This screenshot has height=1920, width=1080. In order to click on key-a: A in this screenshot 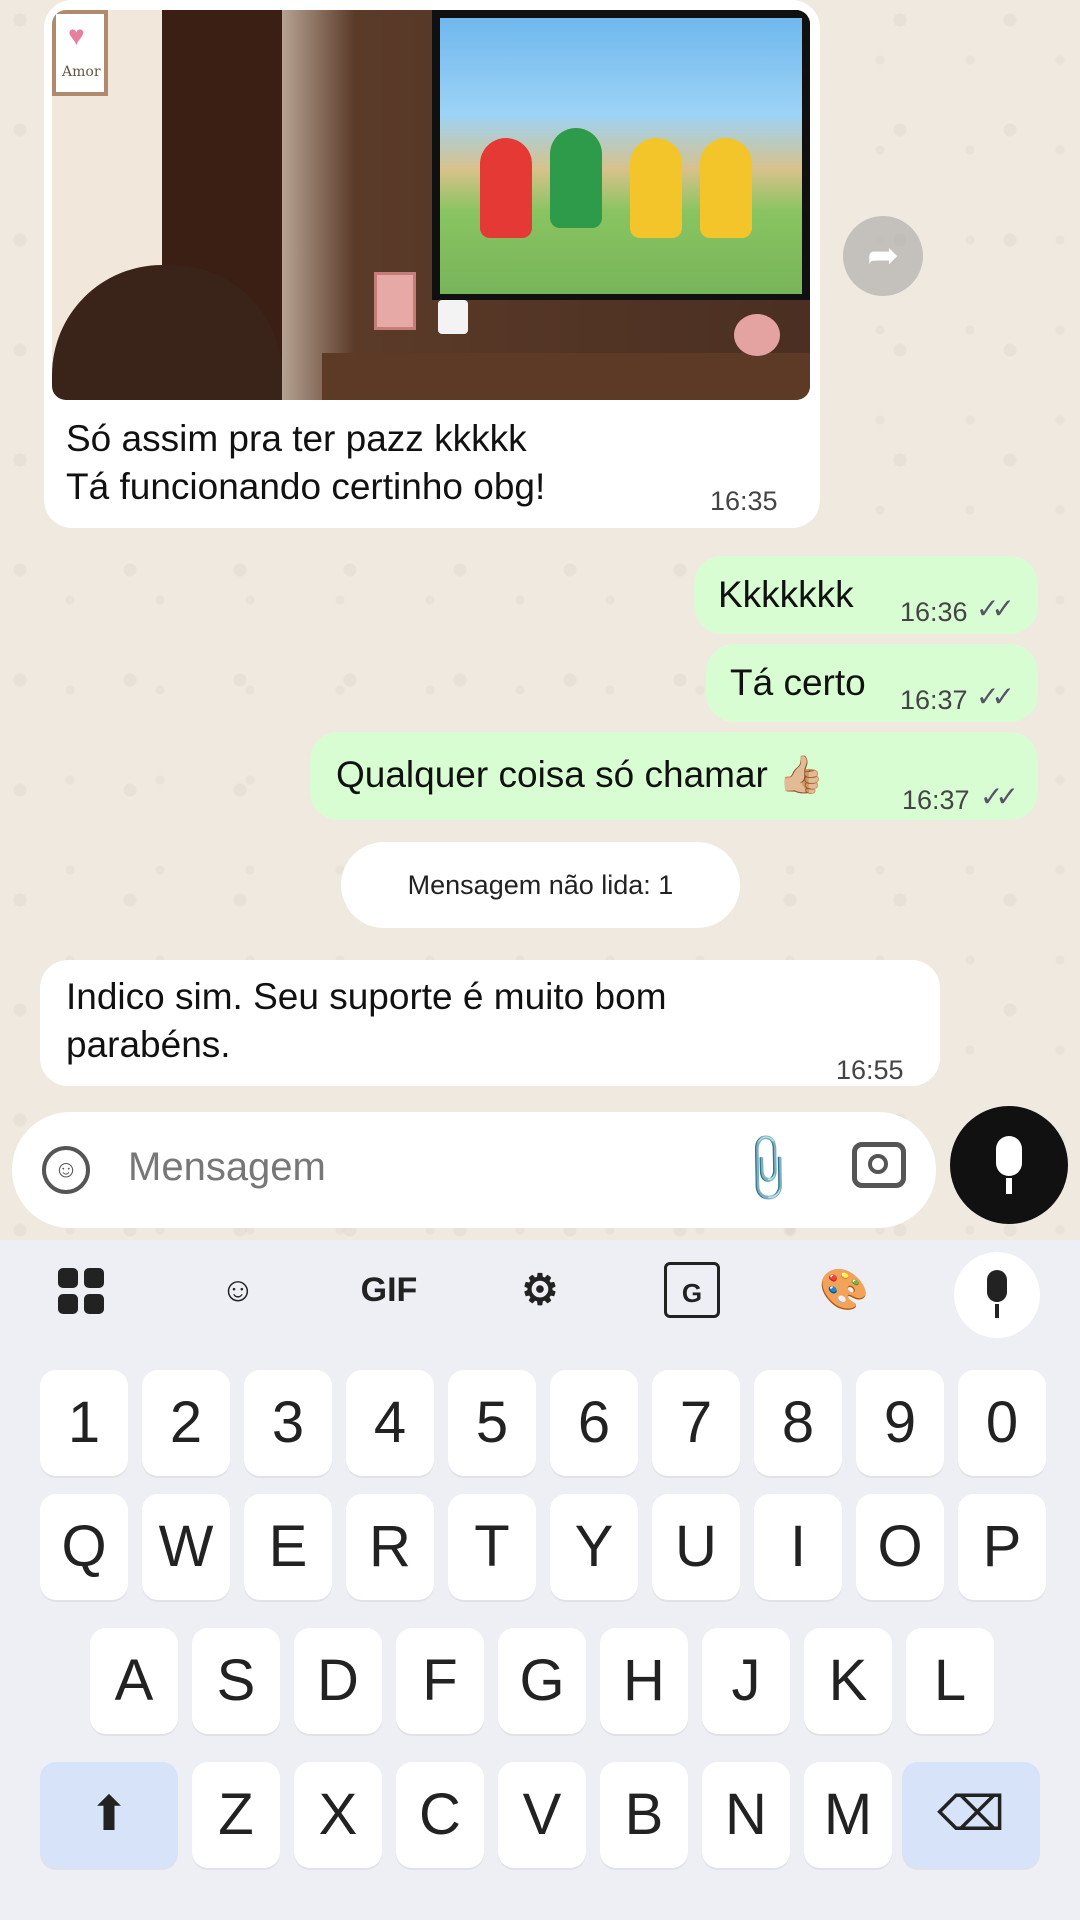, I will do `click(134, 1681)`.